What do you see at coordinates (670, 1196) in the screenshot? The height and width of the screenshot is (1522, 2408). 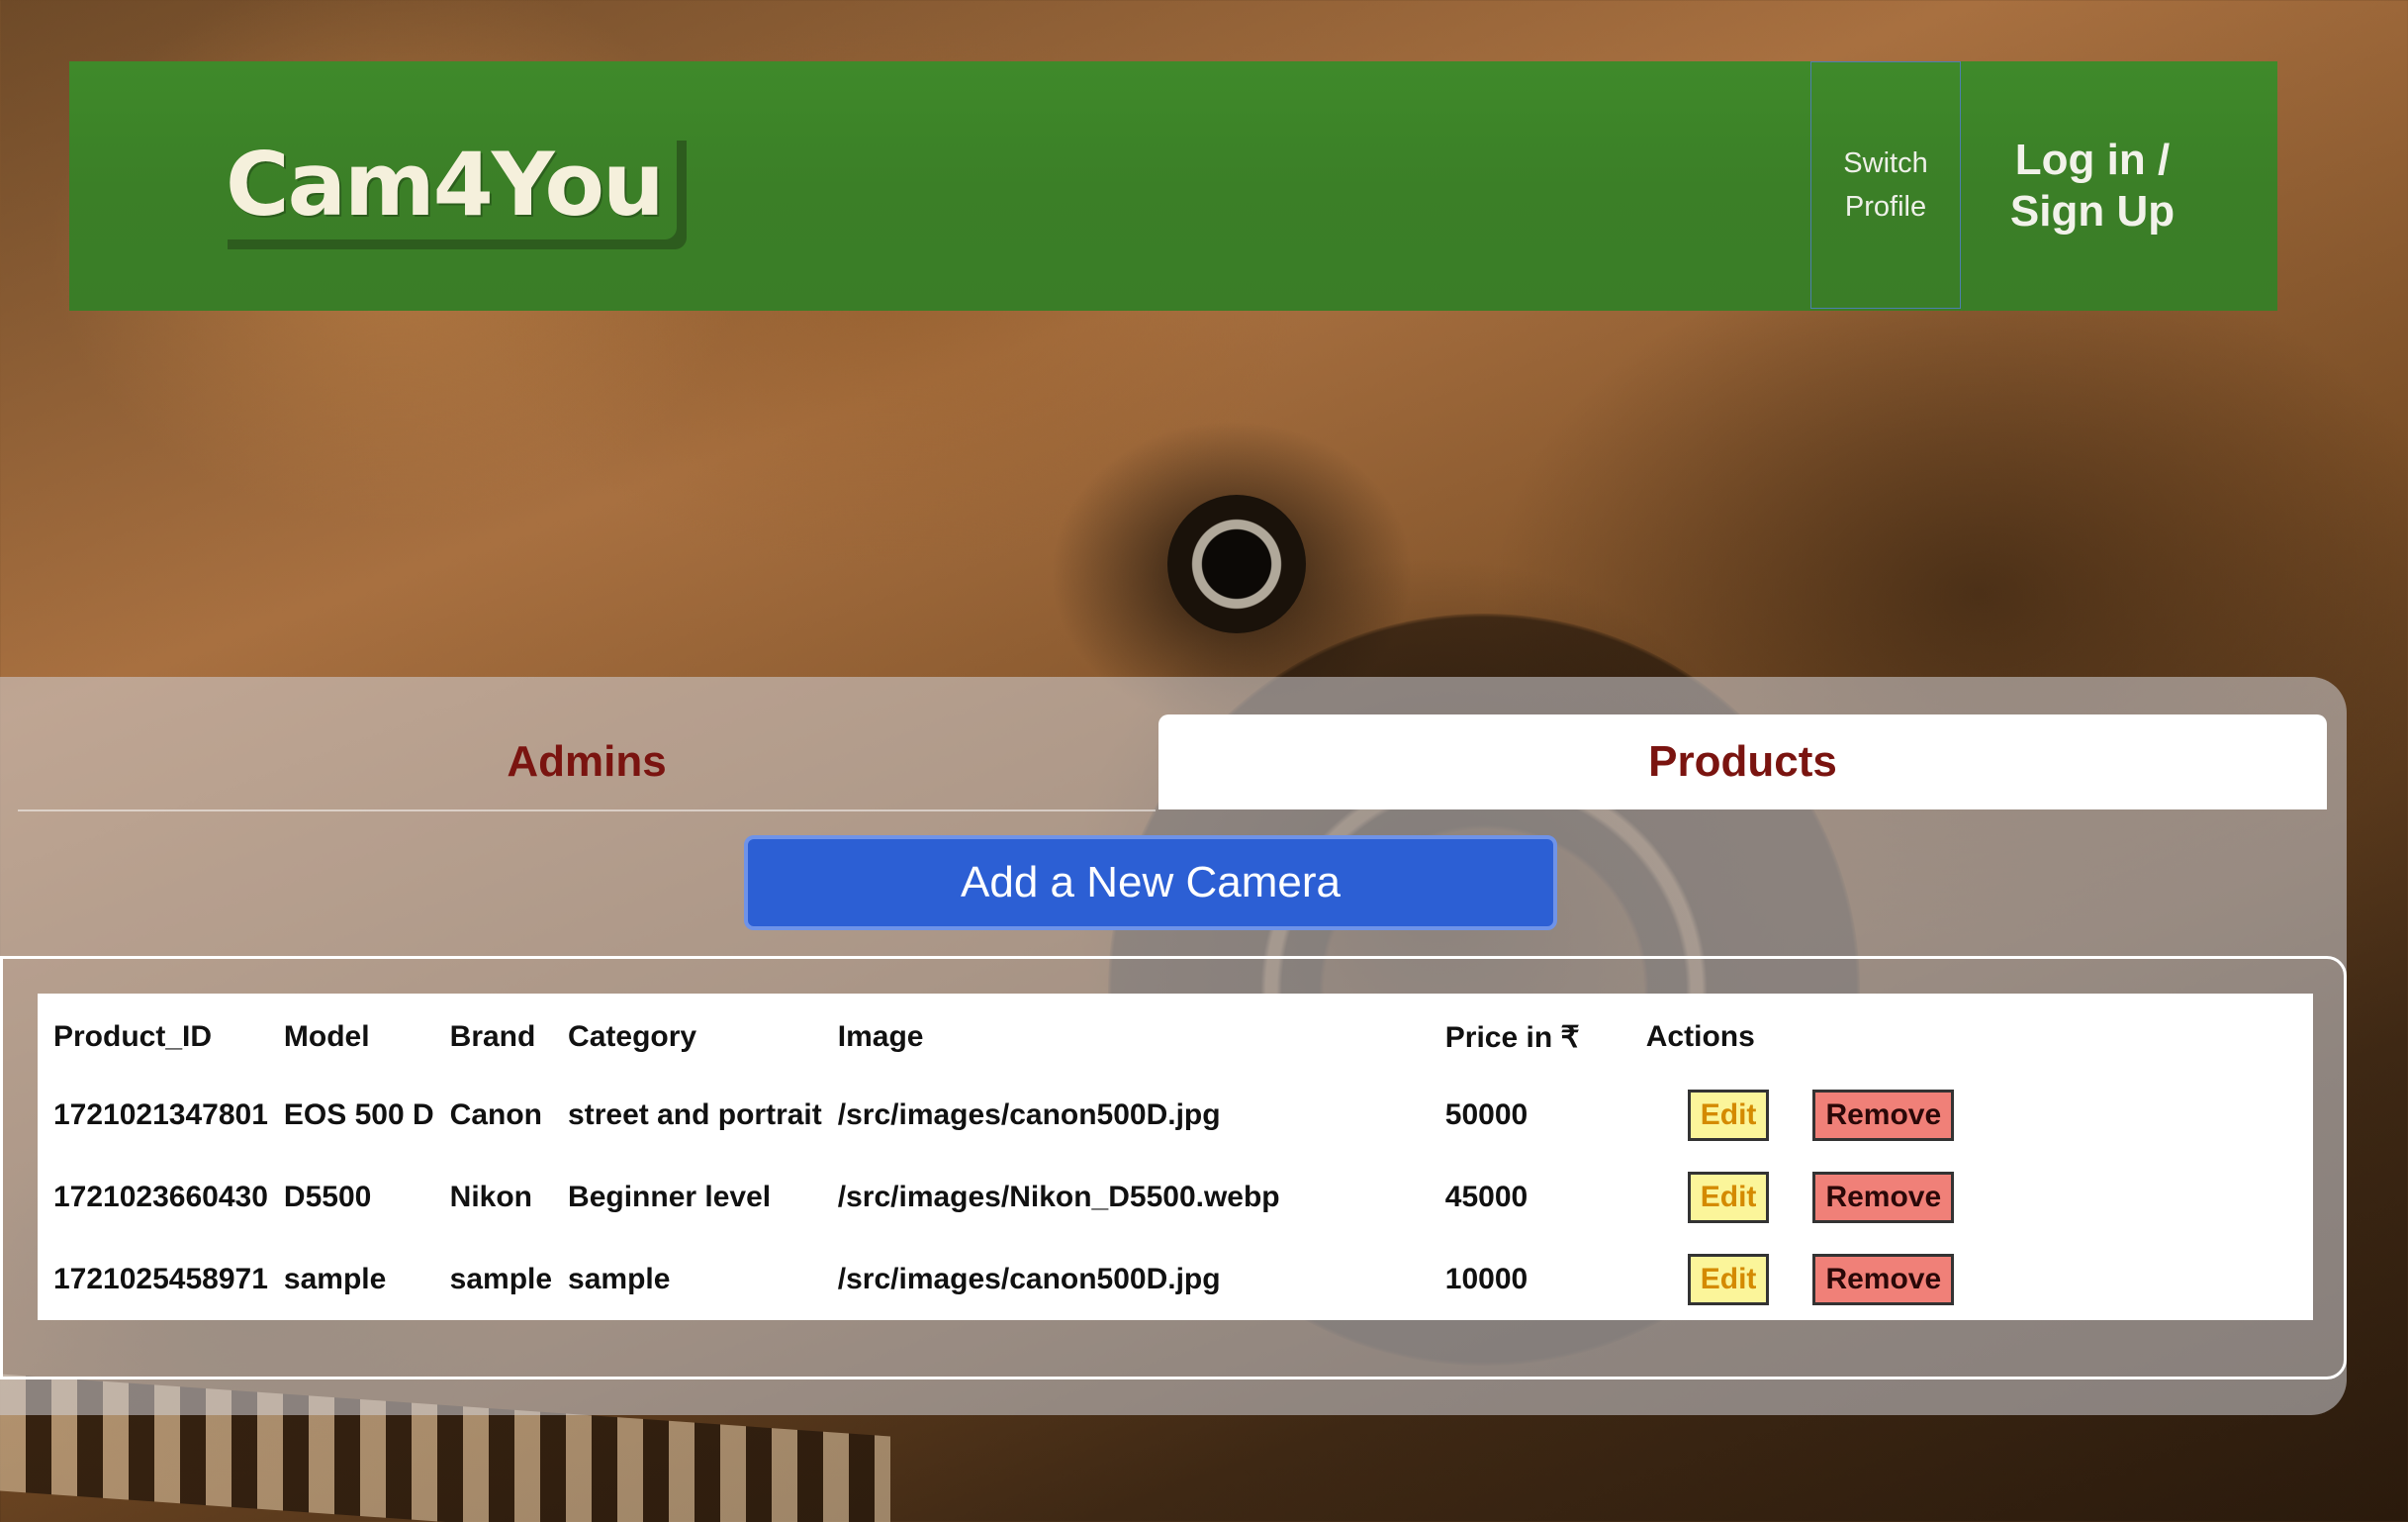 I see `cell-category: Beginner level` at bounding box center [670, 1196].